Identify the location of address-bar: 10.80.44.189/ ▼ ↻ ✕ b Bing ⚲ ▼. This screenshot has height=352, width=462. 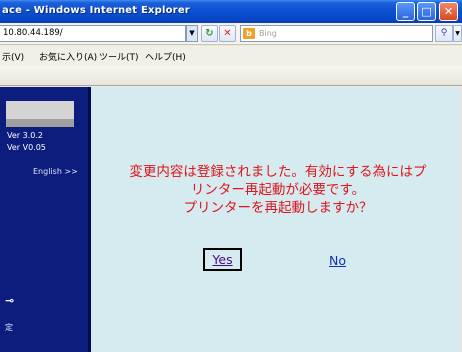
(231, 34).